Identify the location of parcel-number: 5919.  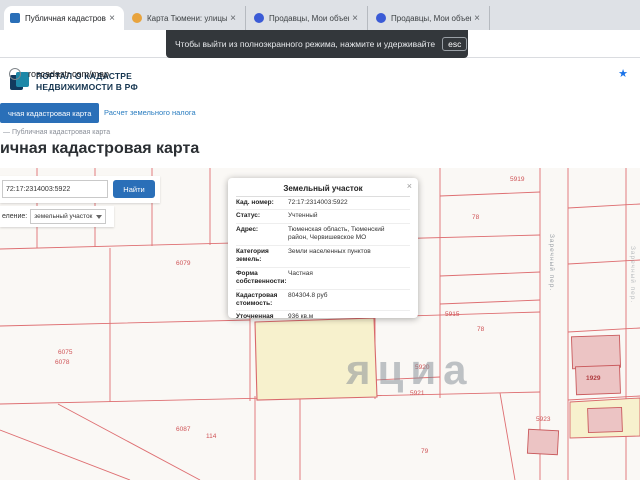
(517, 179).